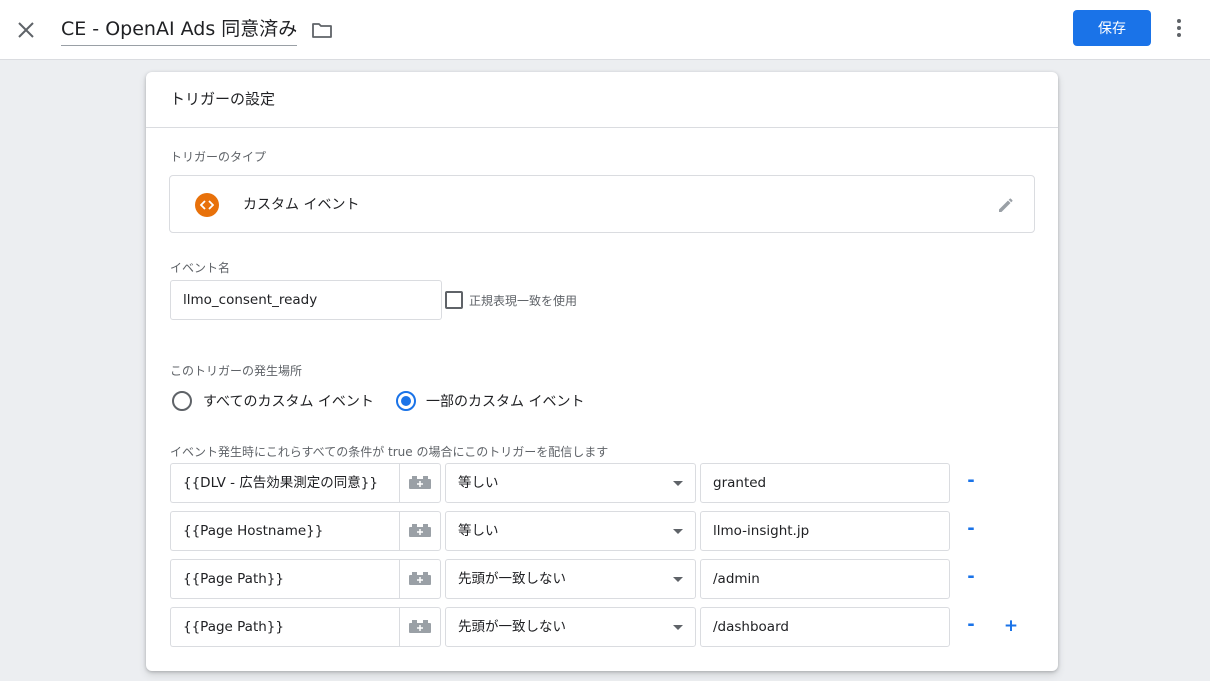  What do you see at coordinates (825, 579) in the screenshot?
I see `condition-value-input: /admin` at bounding box center [825, 579].